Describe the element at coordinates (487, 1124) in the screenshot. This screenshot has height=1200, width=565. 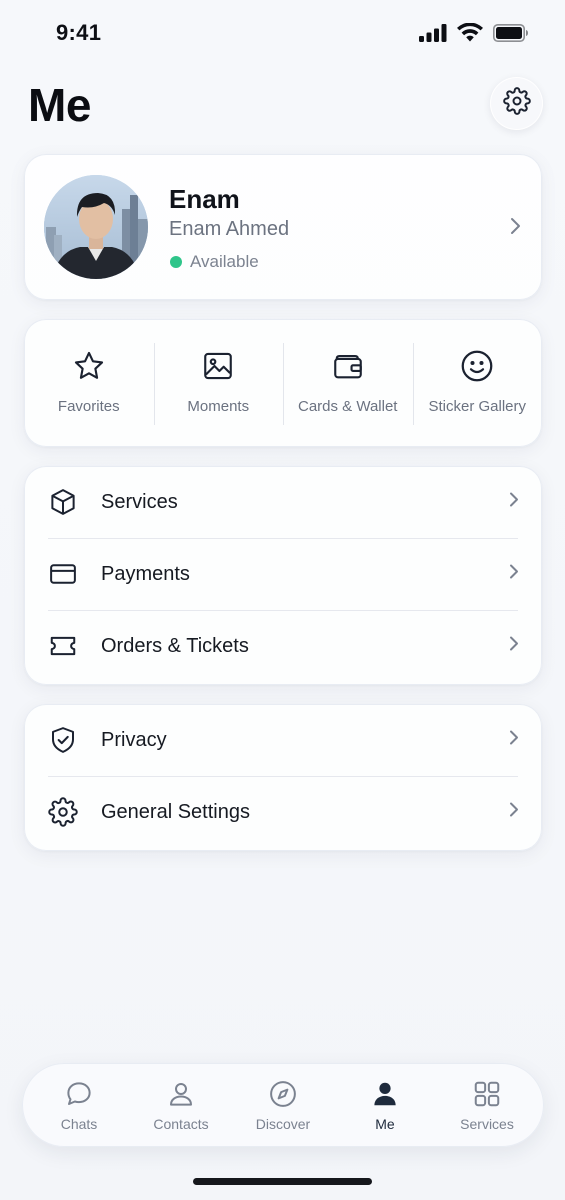
I see `tab-label: Services` at that location.